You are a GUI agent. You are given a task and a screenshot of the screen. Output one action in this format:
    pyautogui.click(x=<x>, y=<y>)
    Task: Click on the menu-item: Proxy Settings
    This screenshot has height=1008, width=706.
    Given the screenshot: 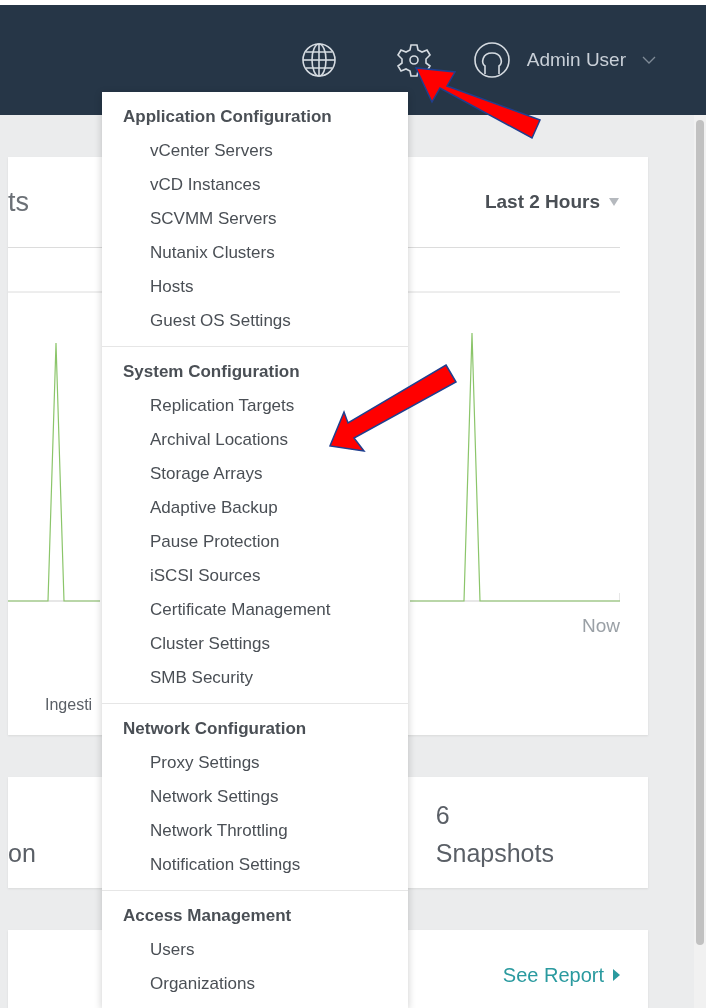 What is the action you would take?
    pyautogui.click(x=205, y=763)
    